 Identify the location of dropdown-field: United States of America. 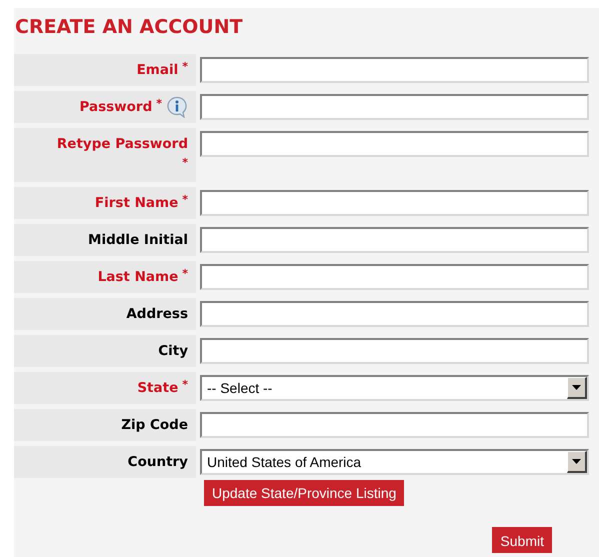
(394, 462).